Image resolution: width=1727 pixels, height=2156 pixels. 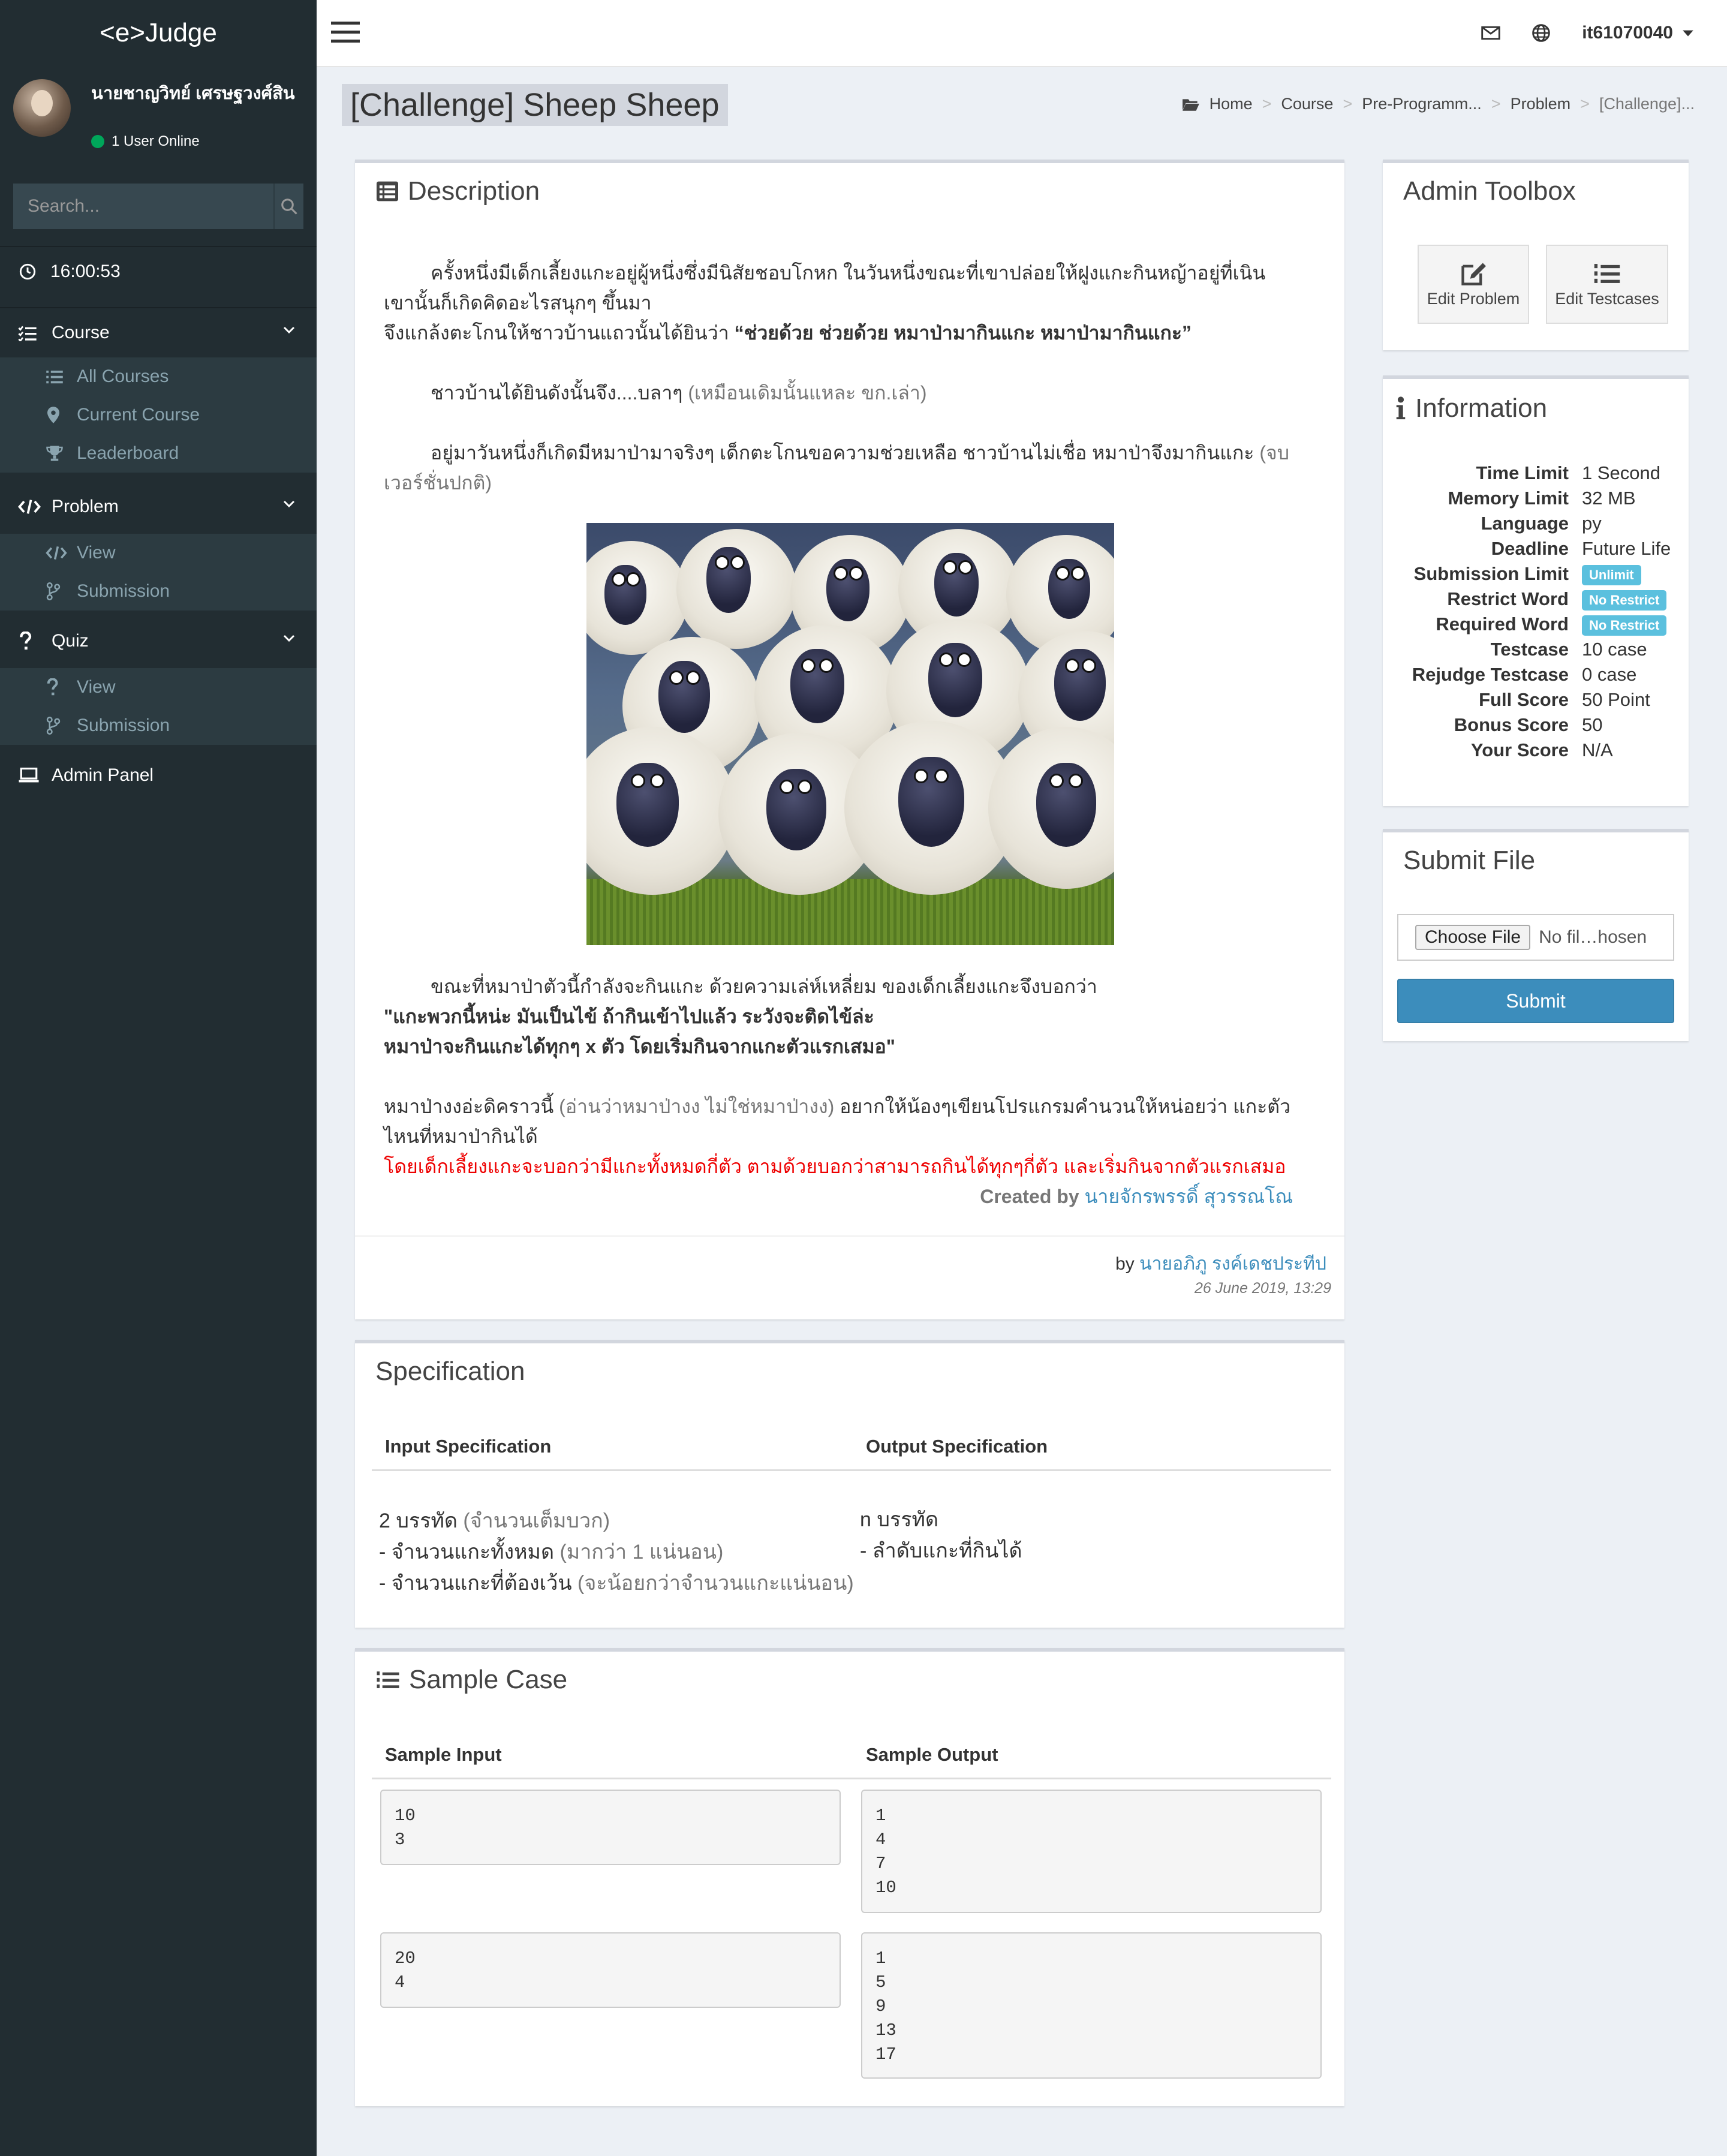 What do you see at coordinates (610, 1827) in the screenshot?
I see `sample-input-1: 10 3` at bounding box center [610, 1827].